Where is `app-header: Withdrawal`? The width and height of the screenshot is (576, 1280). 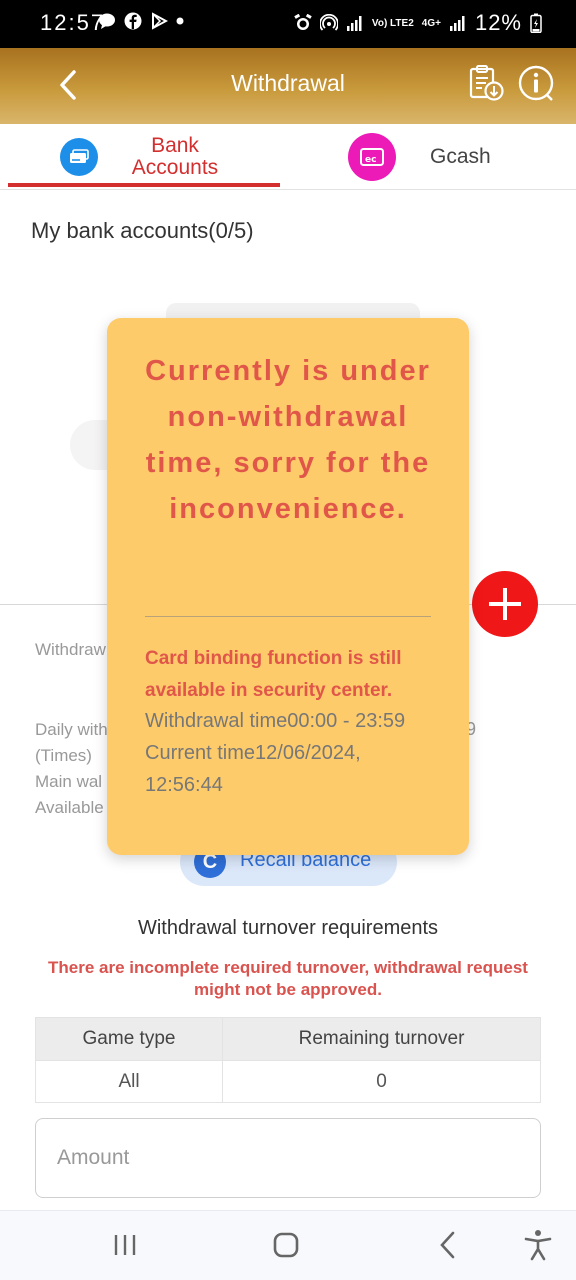 app-header: Withdrawal is located at coordinates (288, 86).